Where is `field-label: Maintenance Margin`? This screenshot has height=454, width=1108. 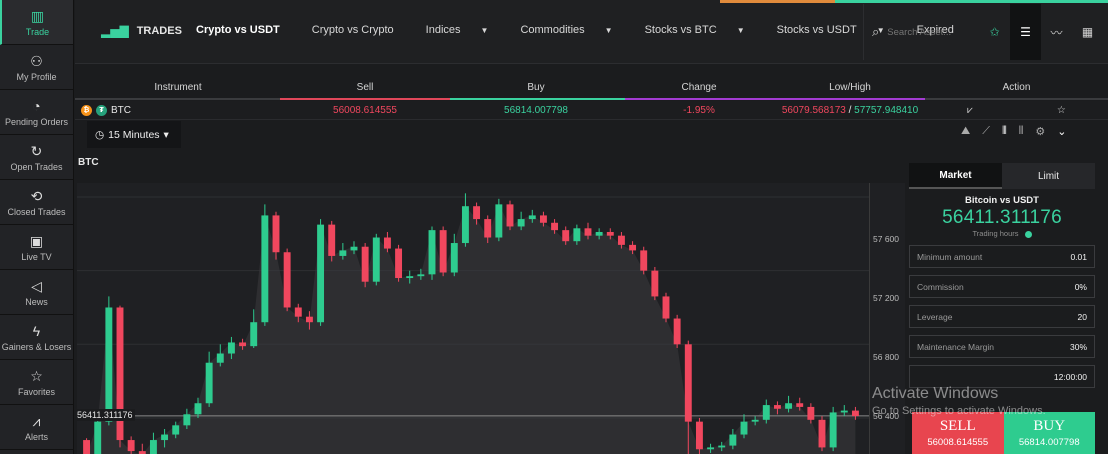 field-label: Maintenance Margin is located at coordinates (956, 346).